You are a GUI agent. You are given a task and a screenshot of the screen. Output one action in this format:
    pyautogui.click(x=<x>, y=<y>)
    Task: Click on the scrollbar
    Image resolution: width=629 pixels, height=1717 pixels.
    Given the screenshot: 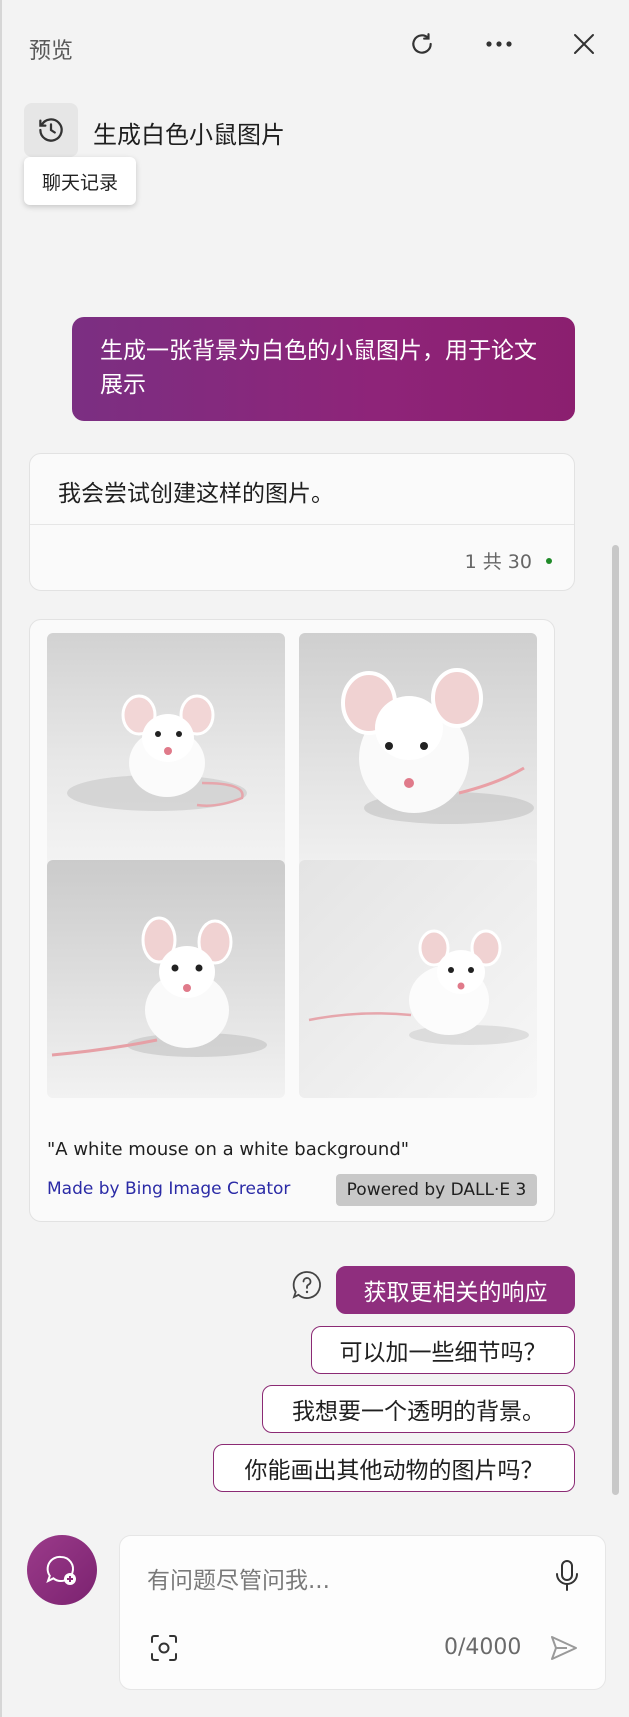 What is the action you would take?
    pyautogui.click(x=615, y=1020)
    